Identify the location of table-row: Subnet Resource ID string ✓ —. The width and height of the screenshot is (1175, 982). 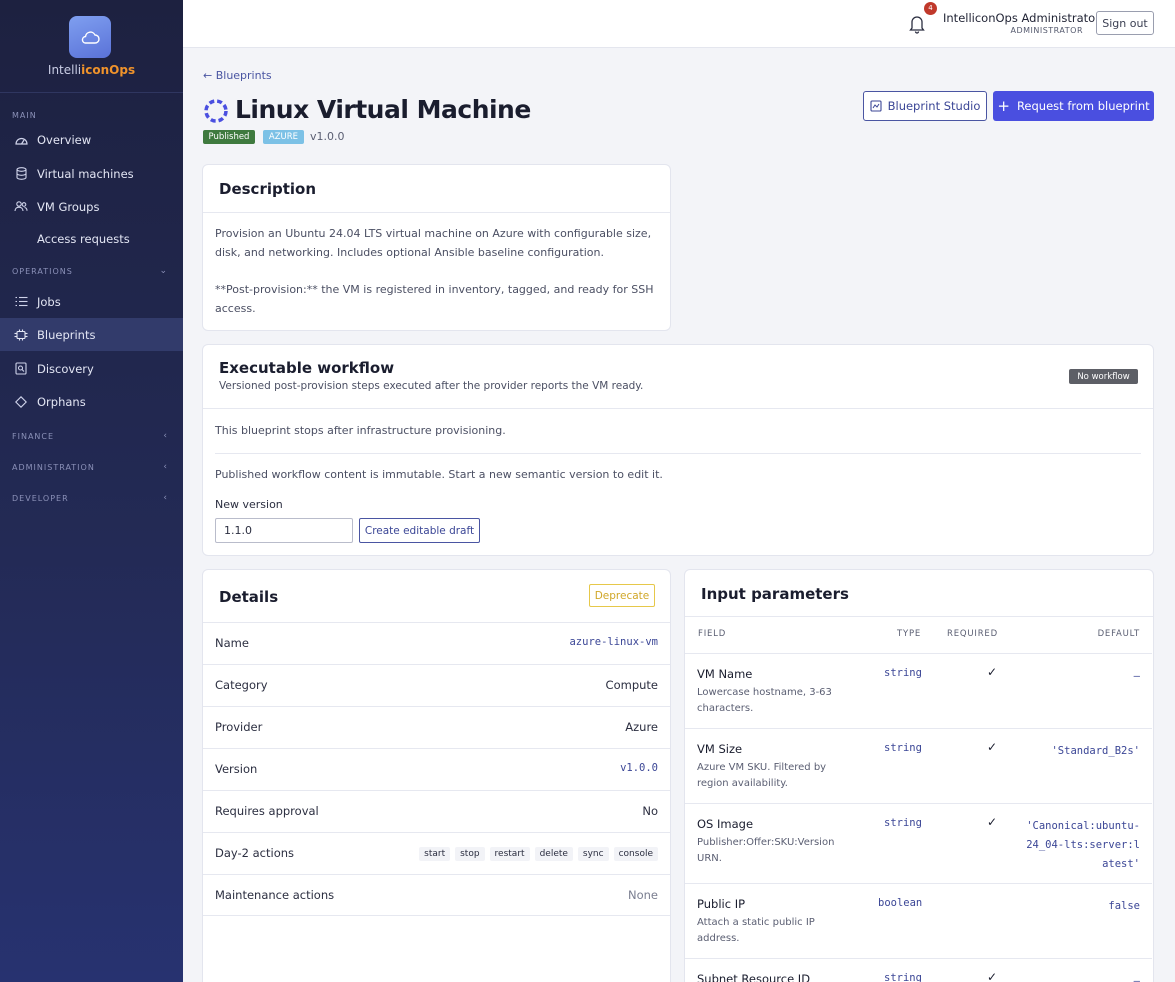
(918, 970).